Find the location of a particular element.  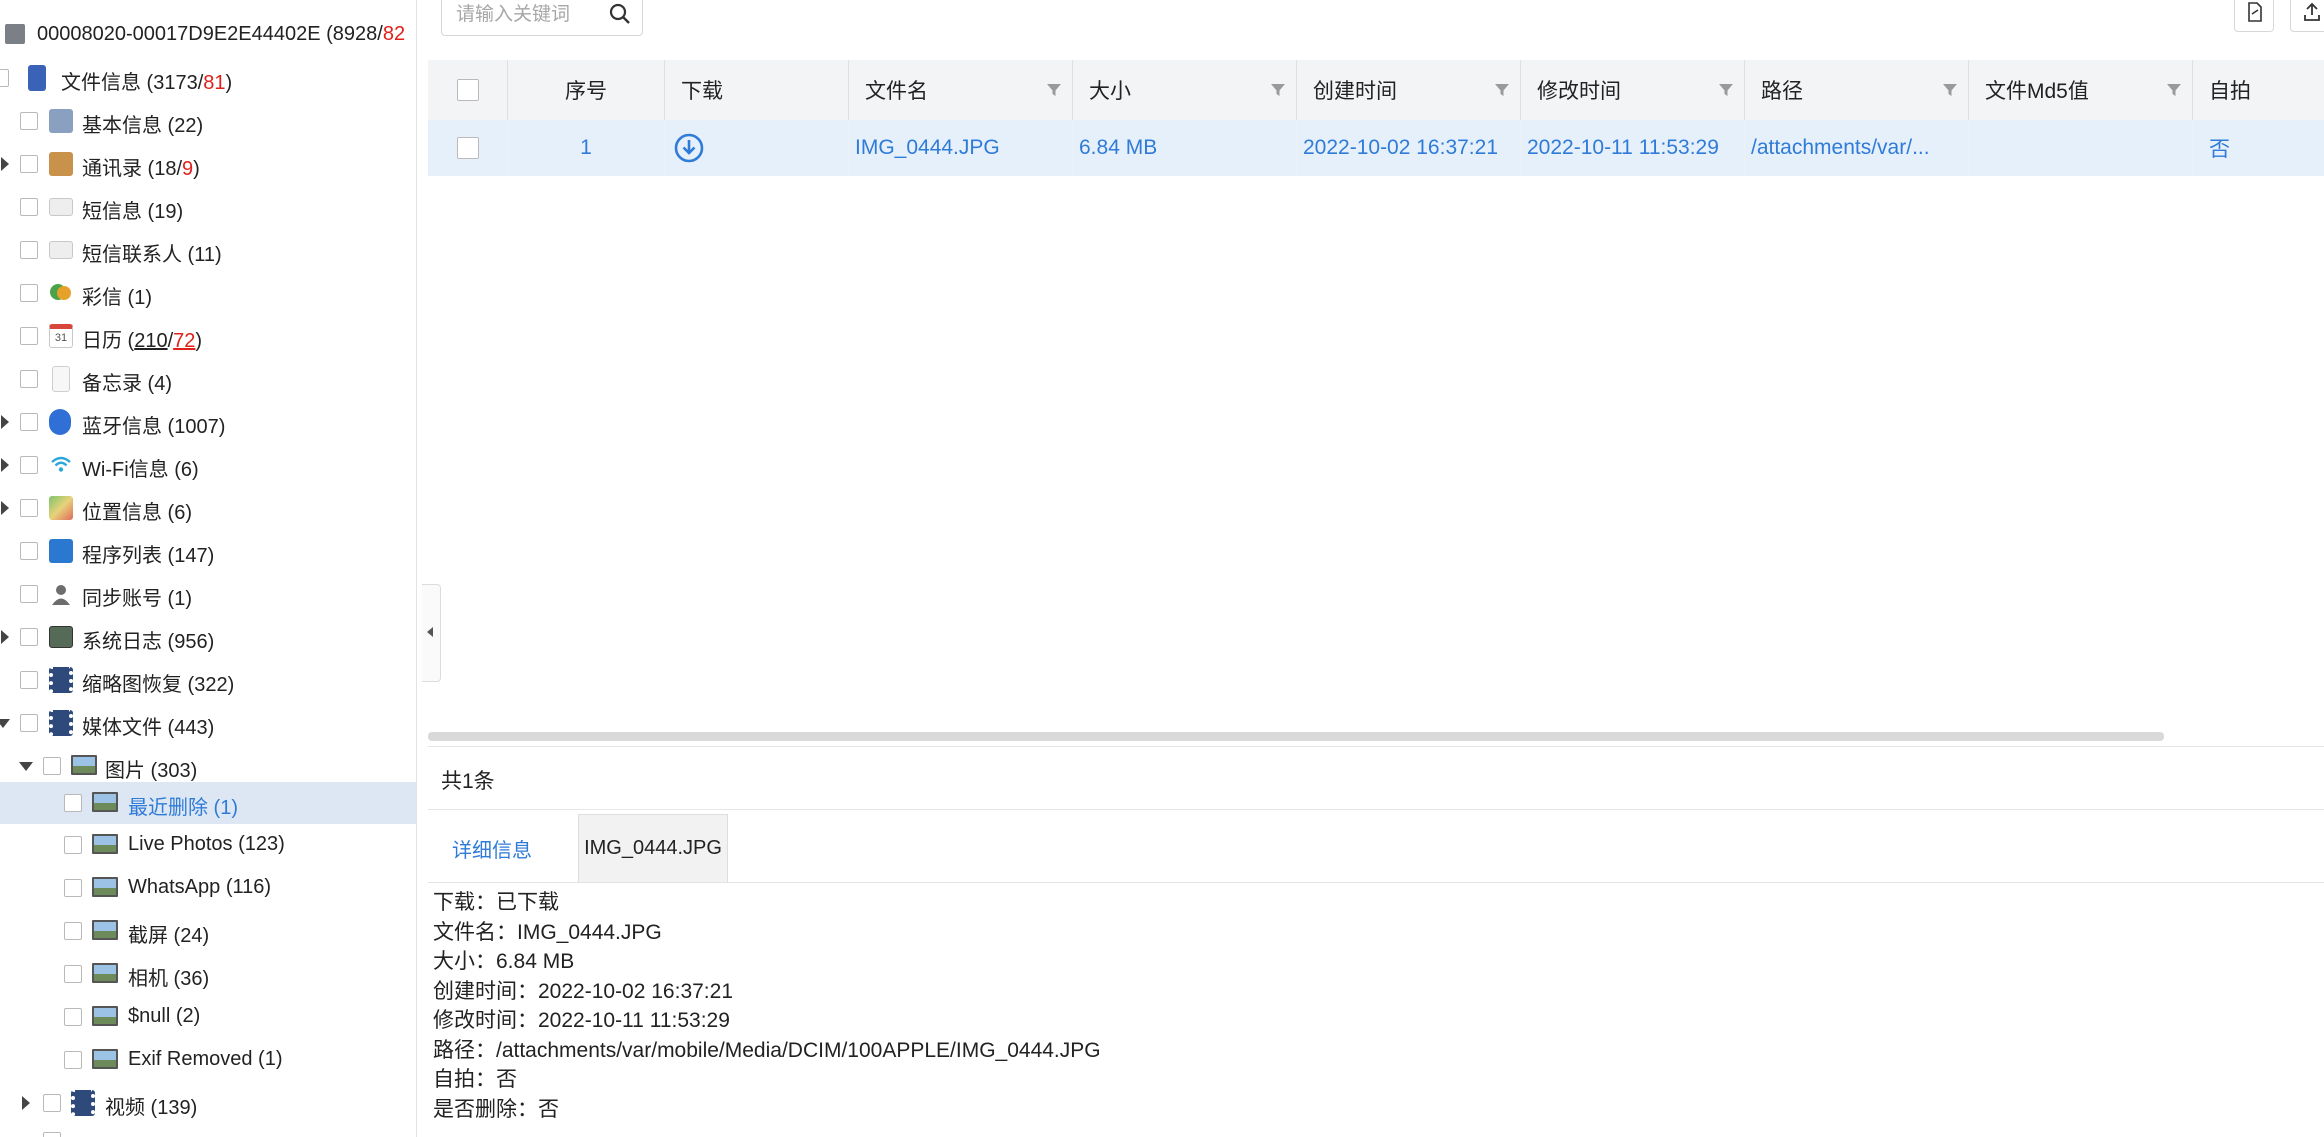

tree-item-live-photos: Live Photos (123) is located at coordinates (208, 845).